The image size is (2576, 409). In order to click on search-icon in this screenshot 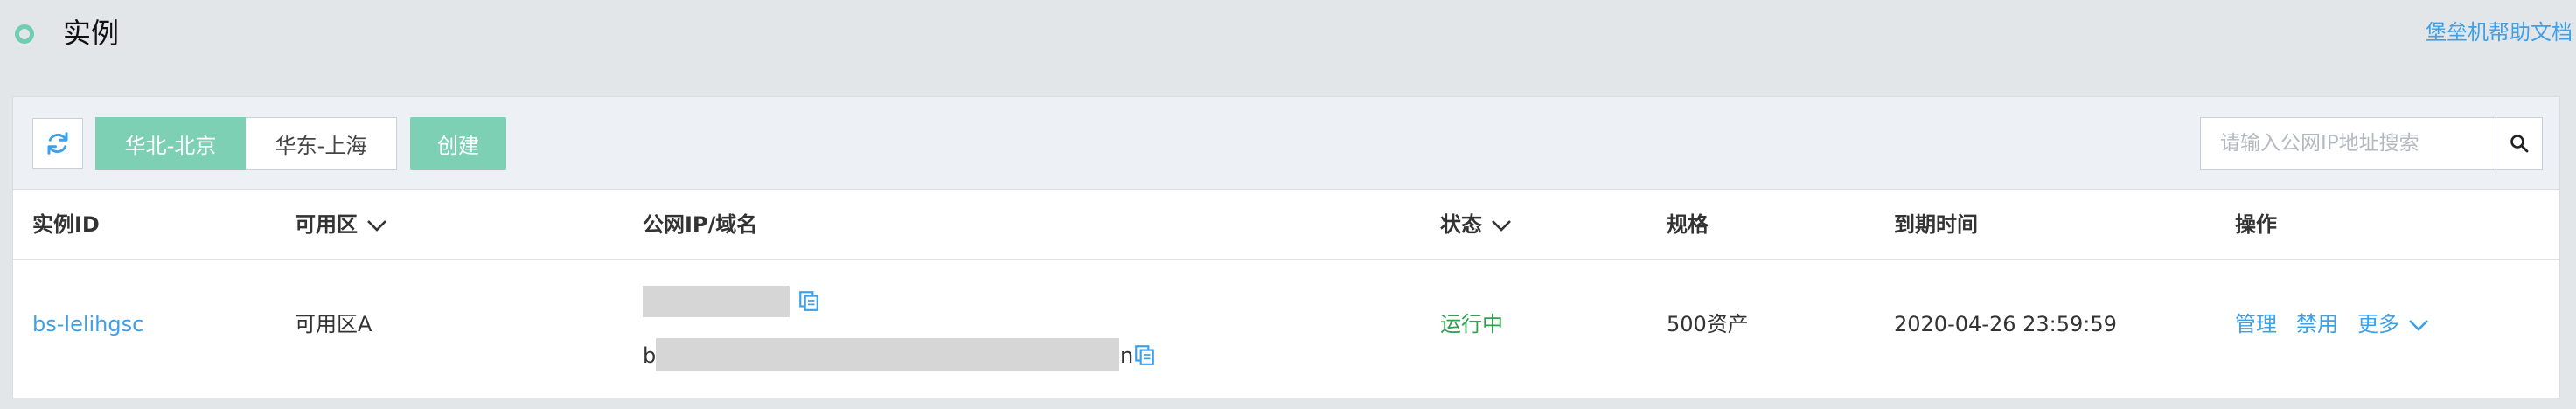, I will do `click(2519, 144)`.